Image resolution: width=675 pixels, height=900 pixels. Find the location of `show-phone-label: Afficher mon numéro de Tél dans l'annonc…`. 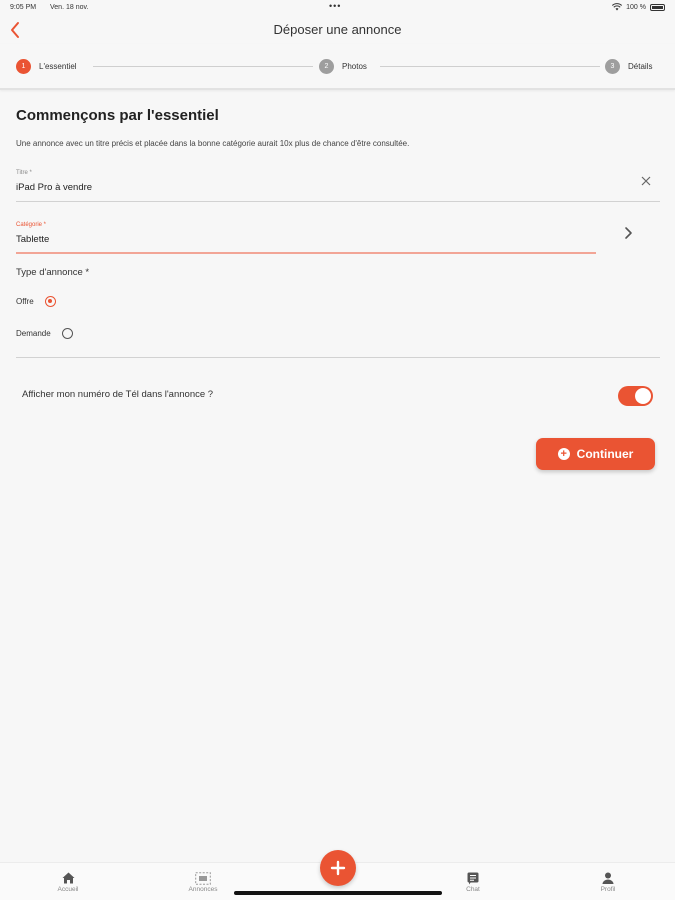

show-phone-label: Afficher mon numéro de Tél dans l'annonc… is located at coordinates (118, 394).